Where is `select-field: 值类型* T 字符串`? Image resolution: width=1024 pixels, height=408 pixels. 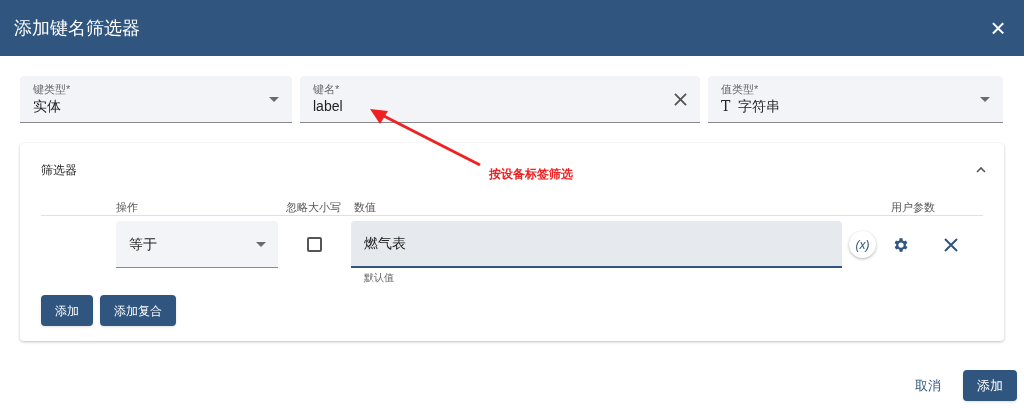 select-field: 值类型* T 字符串 is located at coordinates (855, 99).